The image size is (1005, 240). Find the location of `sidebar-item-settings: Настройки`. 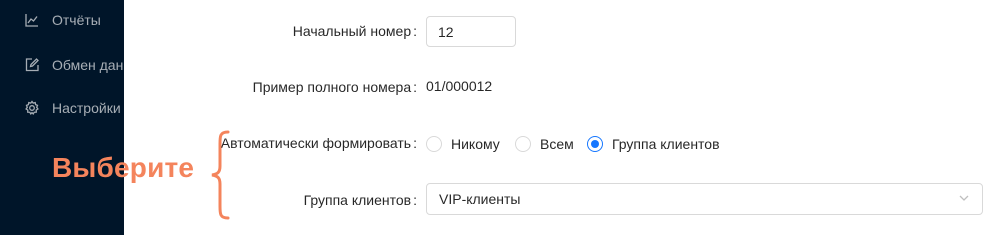

sidebar-item-settings: Настройки is located at coordinates (62, 108).